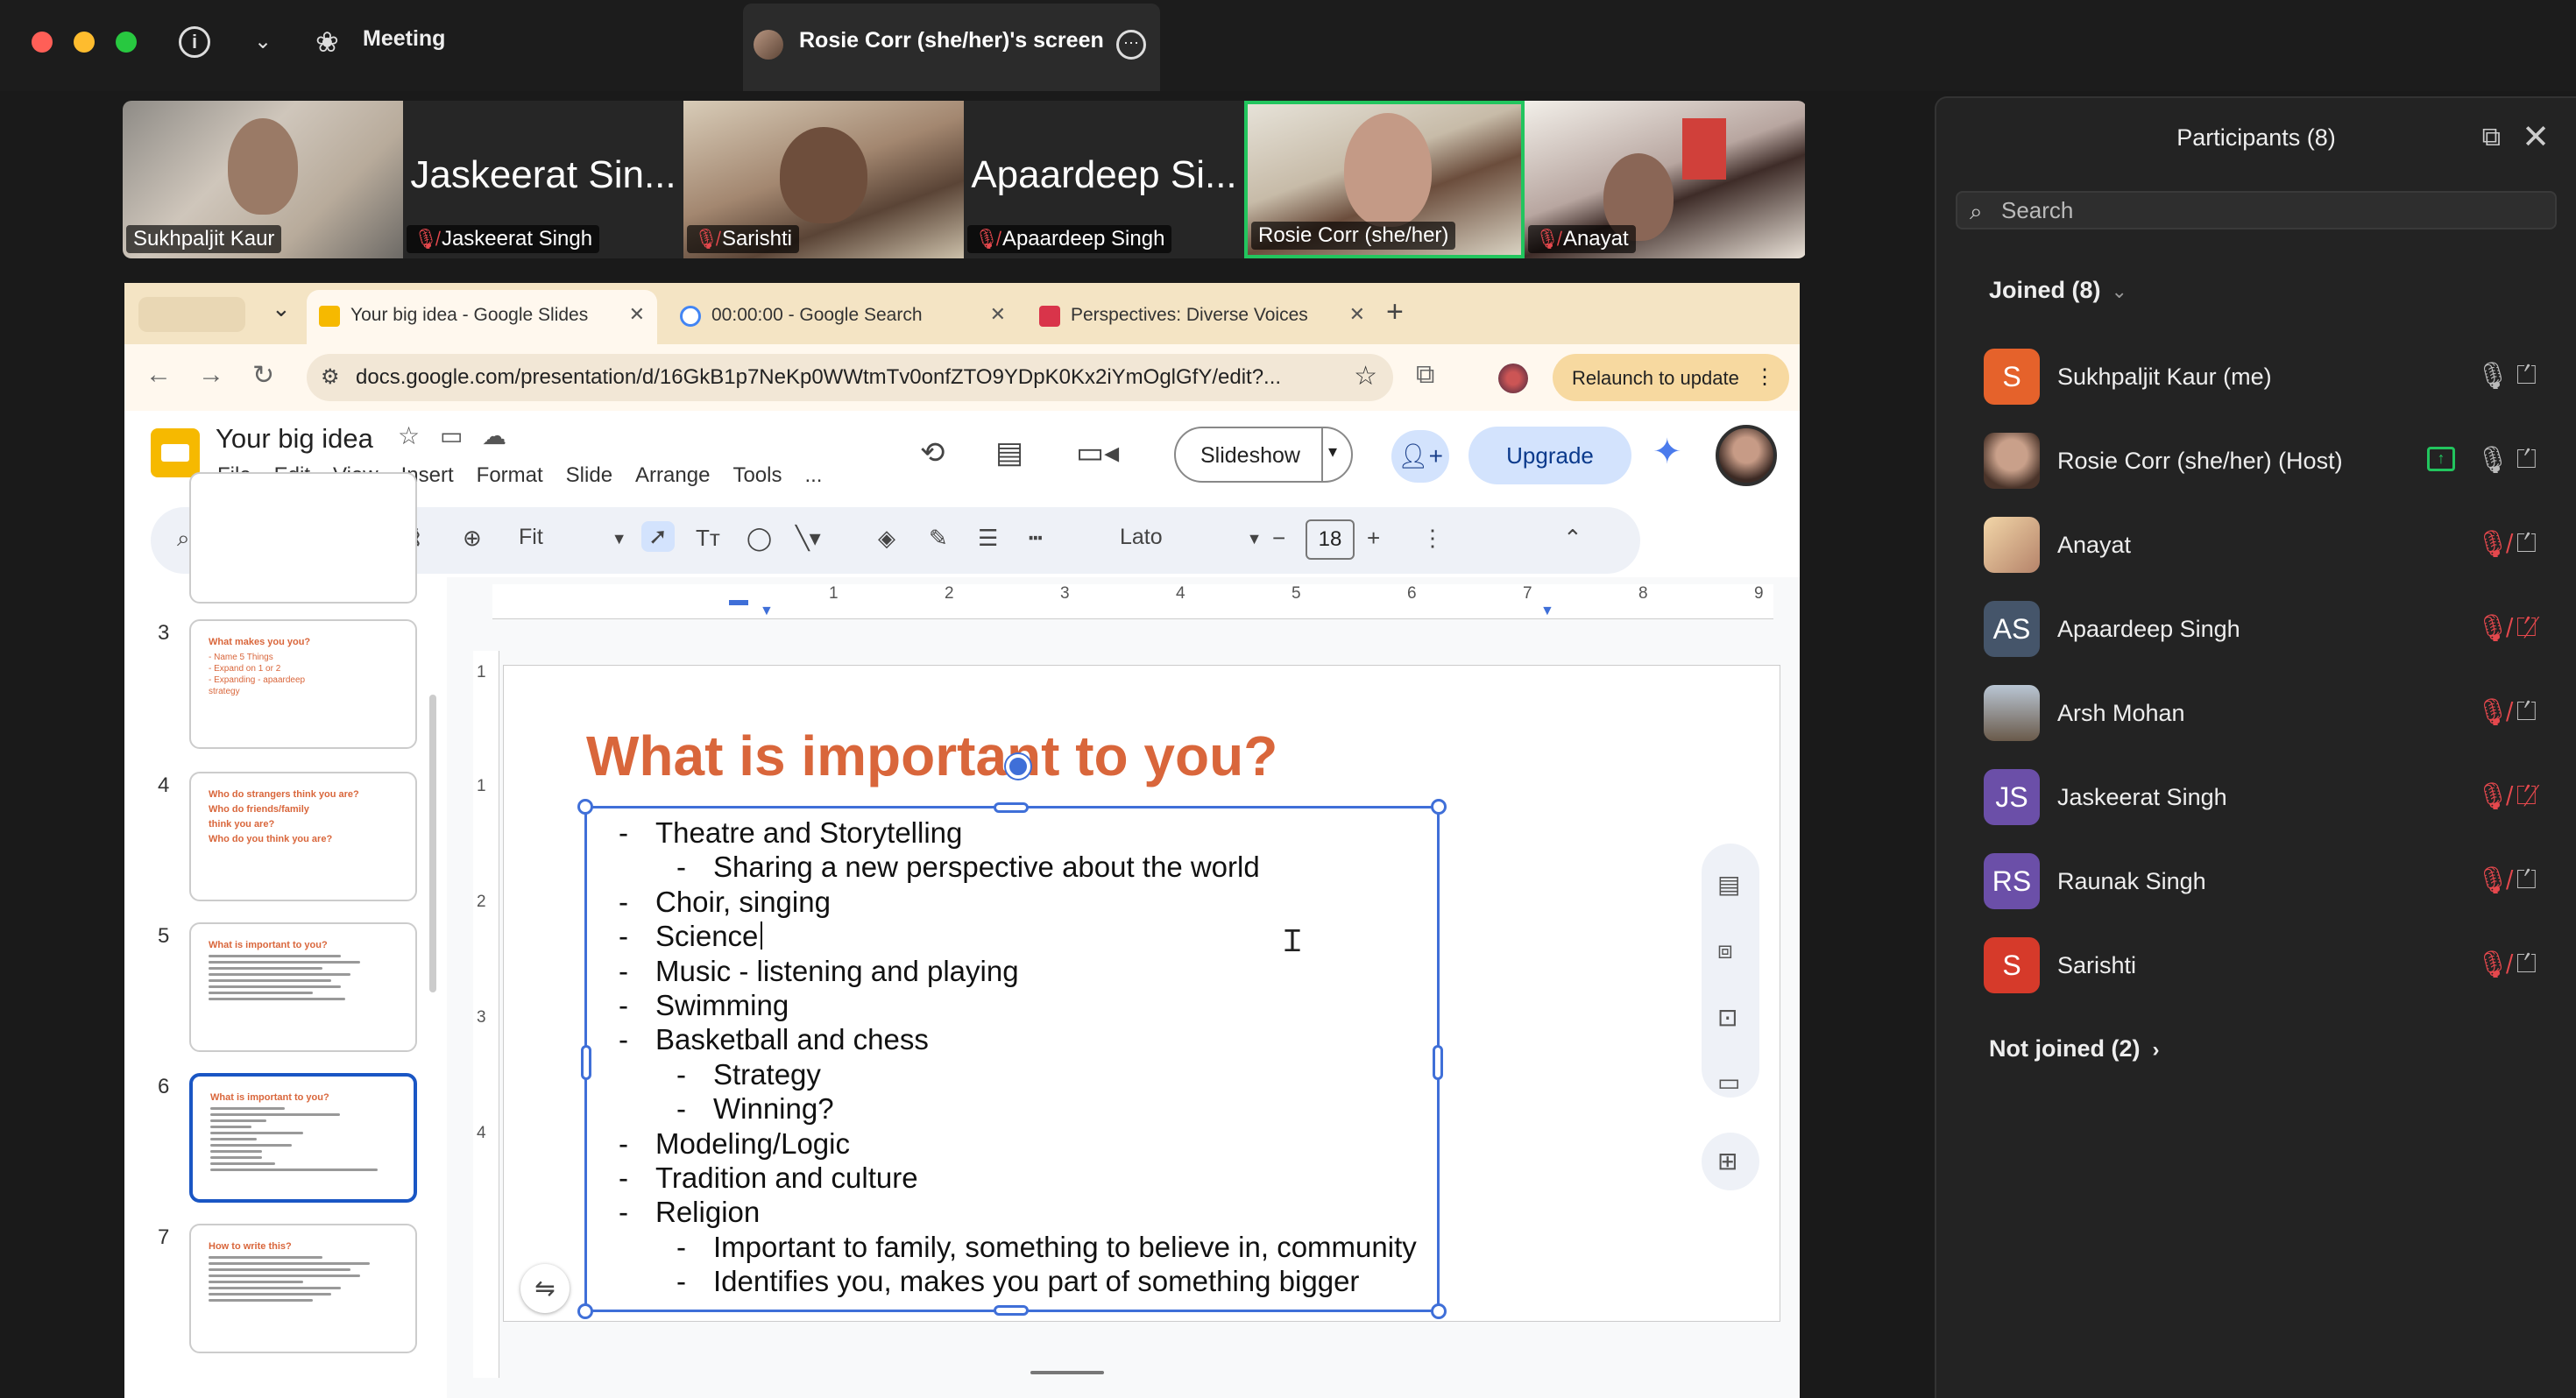 This screenshot has width=2576, height=1398. What do you see at coordinates (2264, 966) in the screenshot?
I see `participant-row: S Sarishti 🎙︎̸ ⏍` at bounding box center [2264, 966].